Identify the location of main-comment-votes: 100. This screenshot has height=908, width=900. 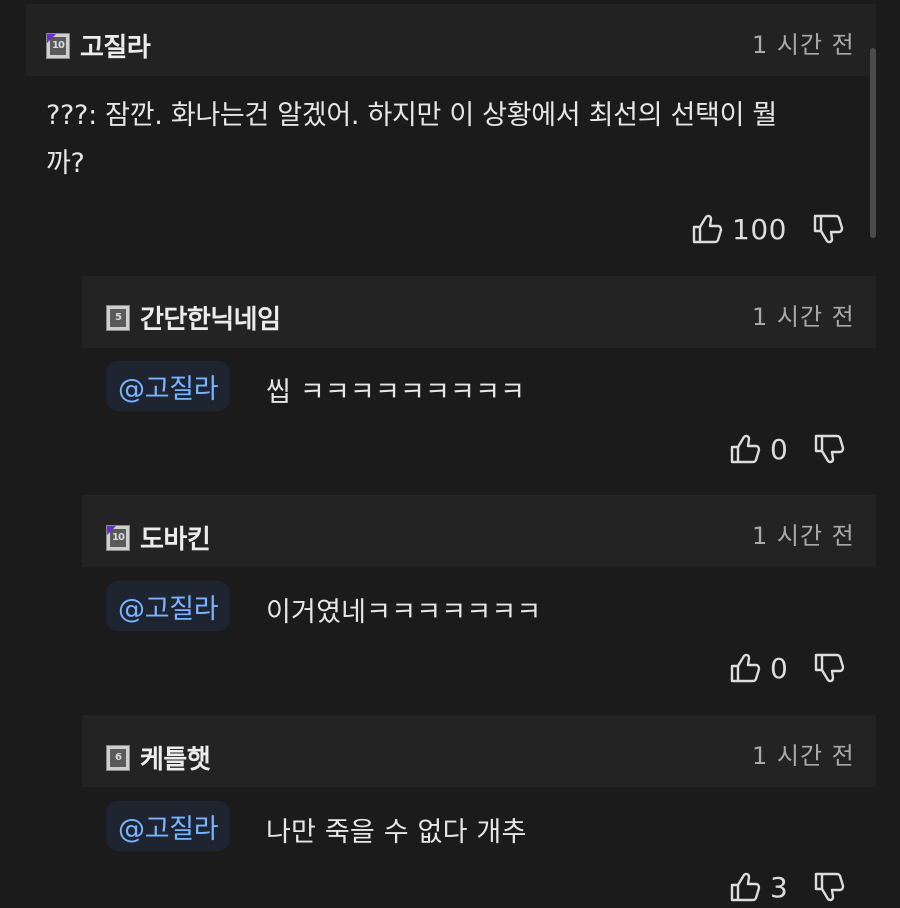
(767, 229).